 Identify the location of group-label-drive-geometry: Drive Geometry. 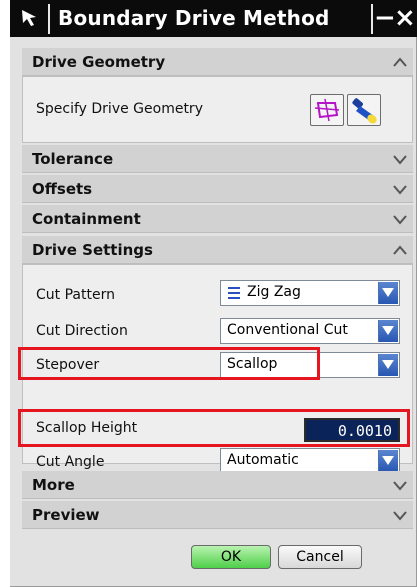
(99, 62).